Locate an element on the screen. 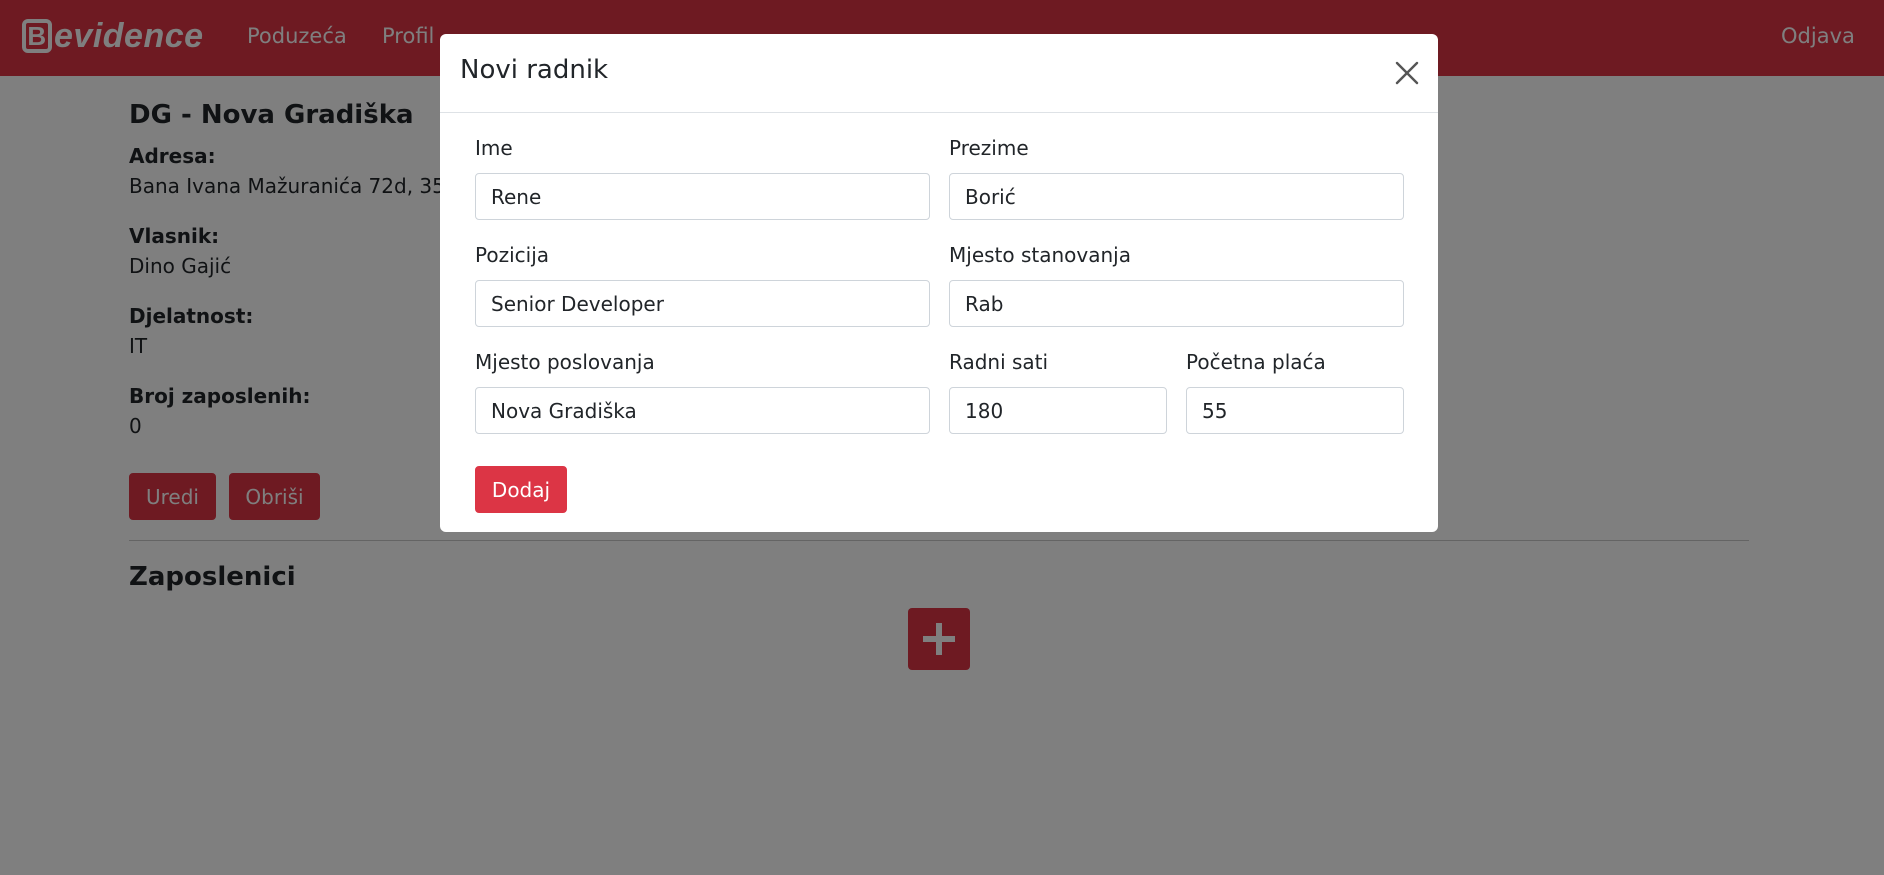 This screenshot has height=875, width=1884. workplace-input is located at coordinates (702, 410).